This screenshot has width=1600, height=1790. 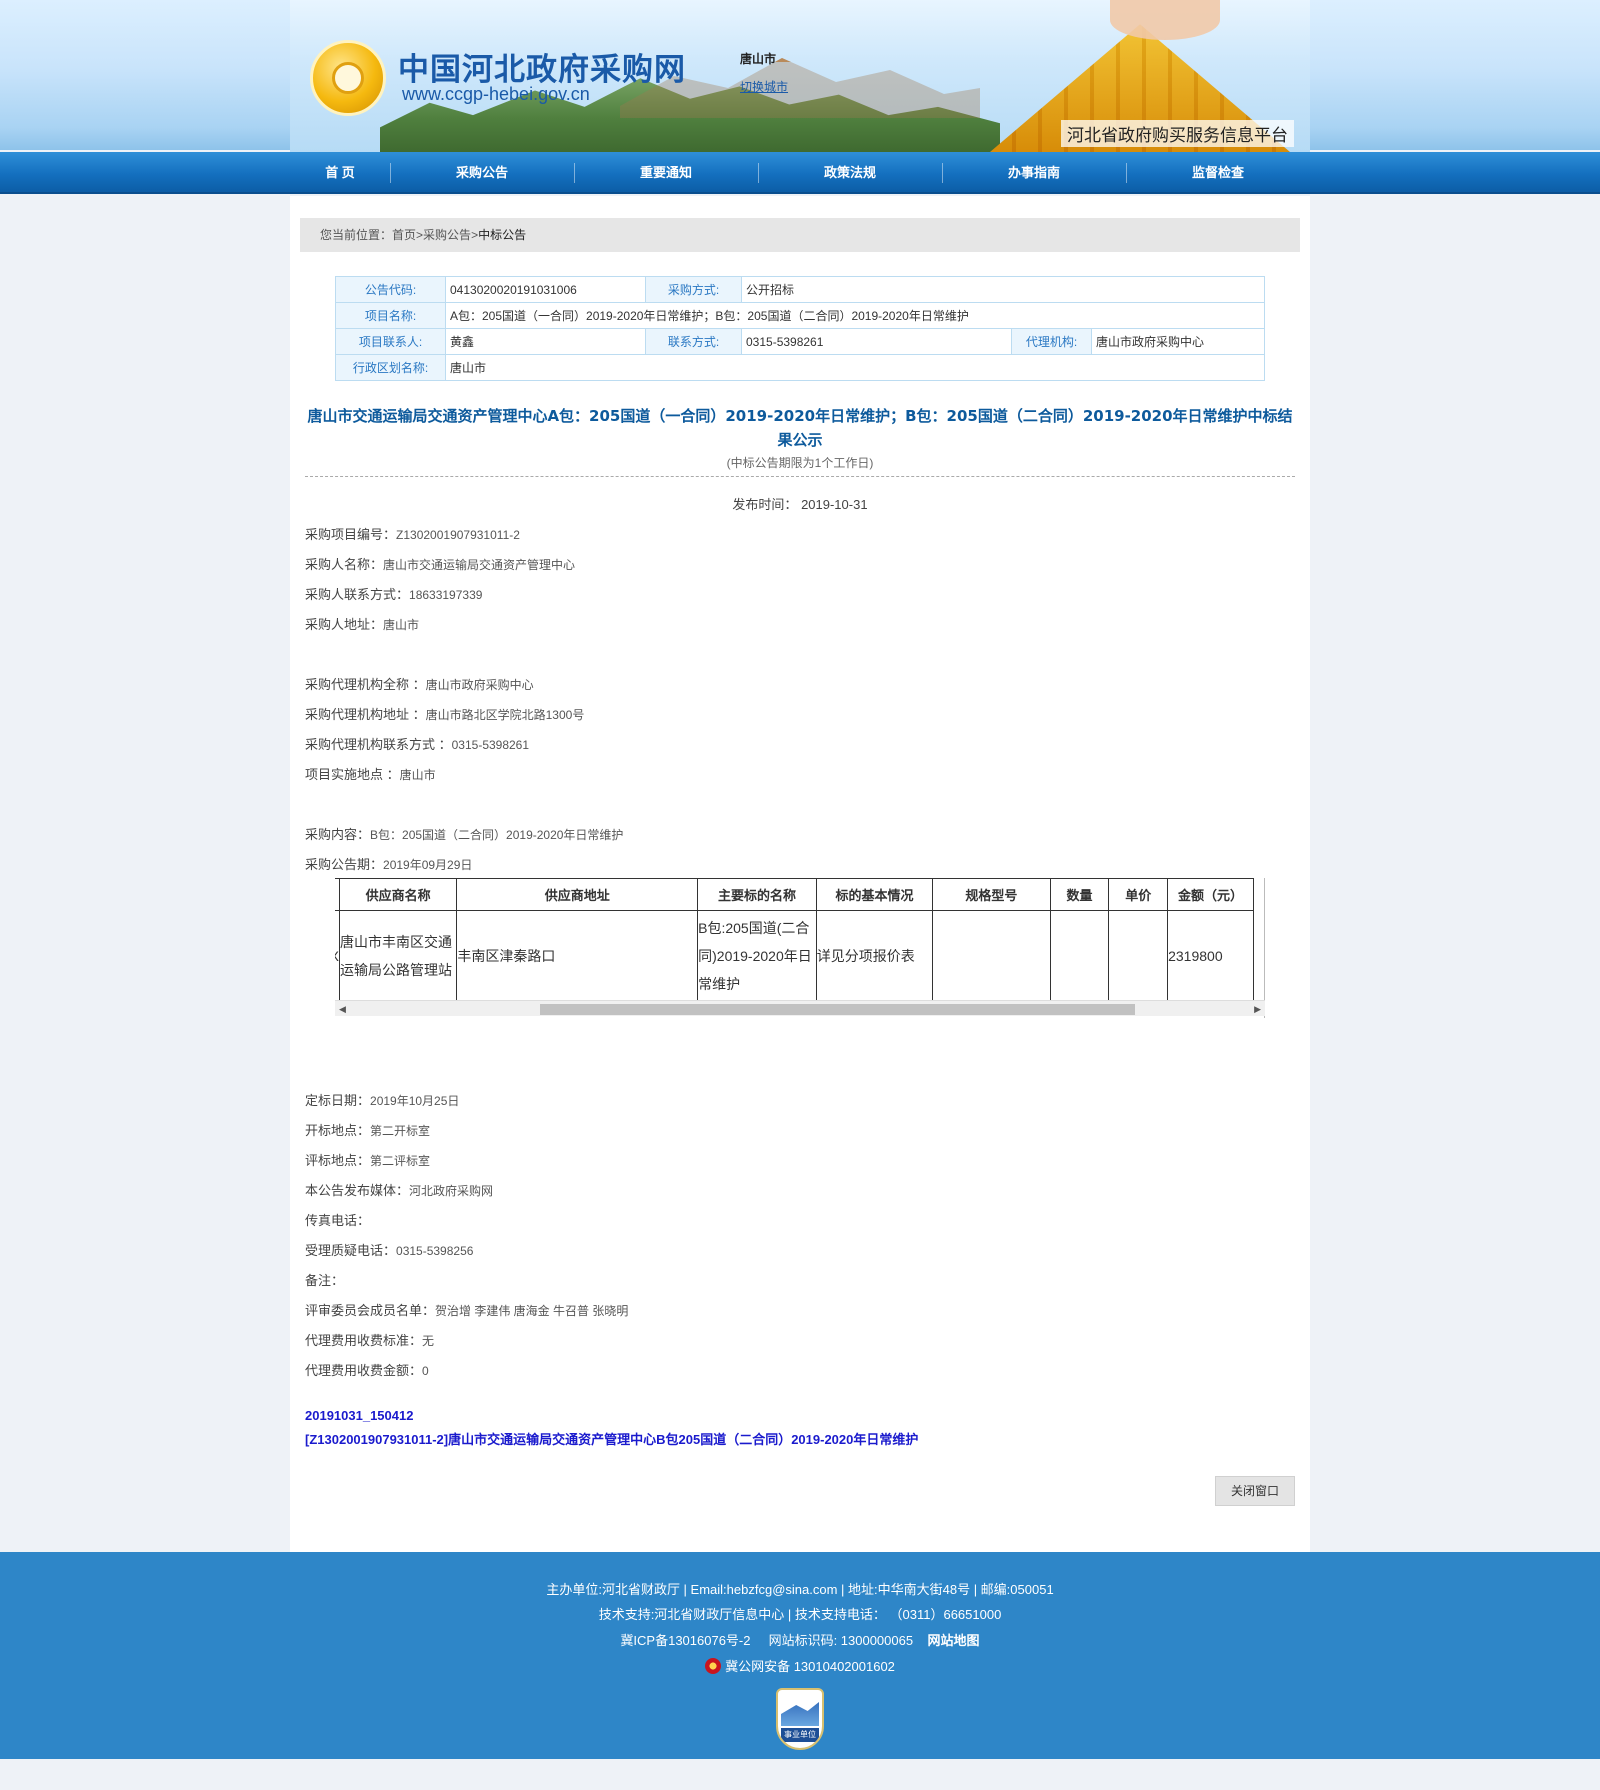 I want to click on field-fee-standard: 代理费用收费标准：无, so click(x=370, y=1340).